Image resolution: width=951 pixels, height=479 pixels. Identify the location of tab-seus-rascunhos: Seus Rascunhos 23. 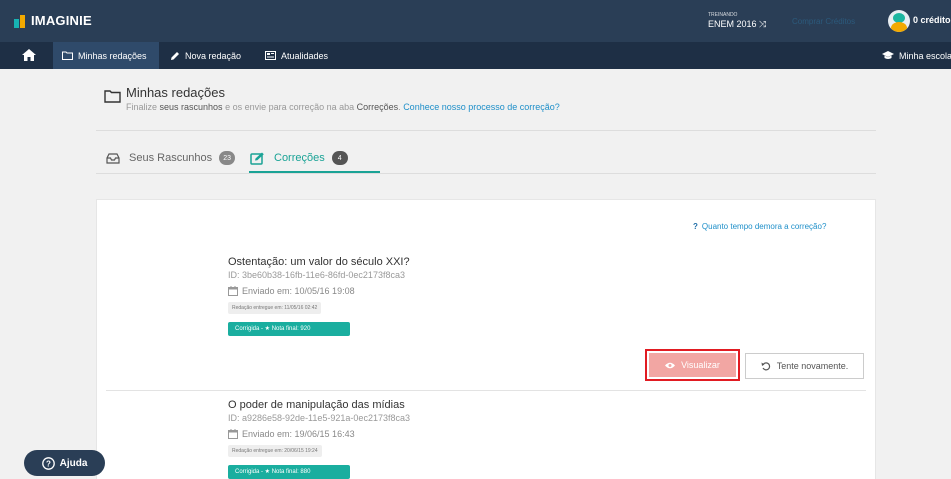
(171, 158).